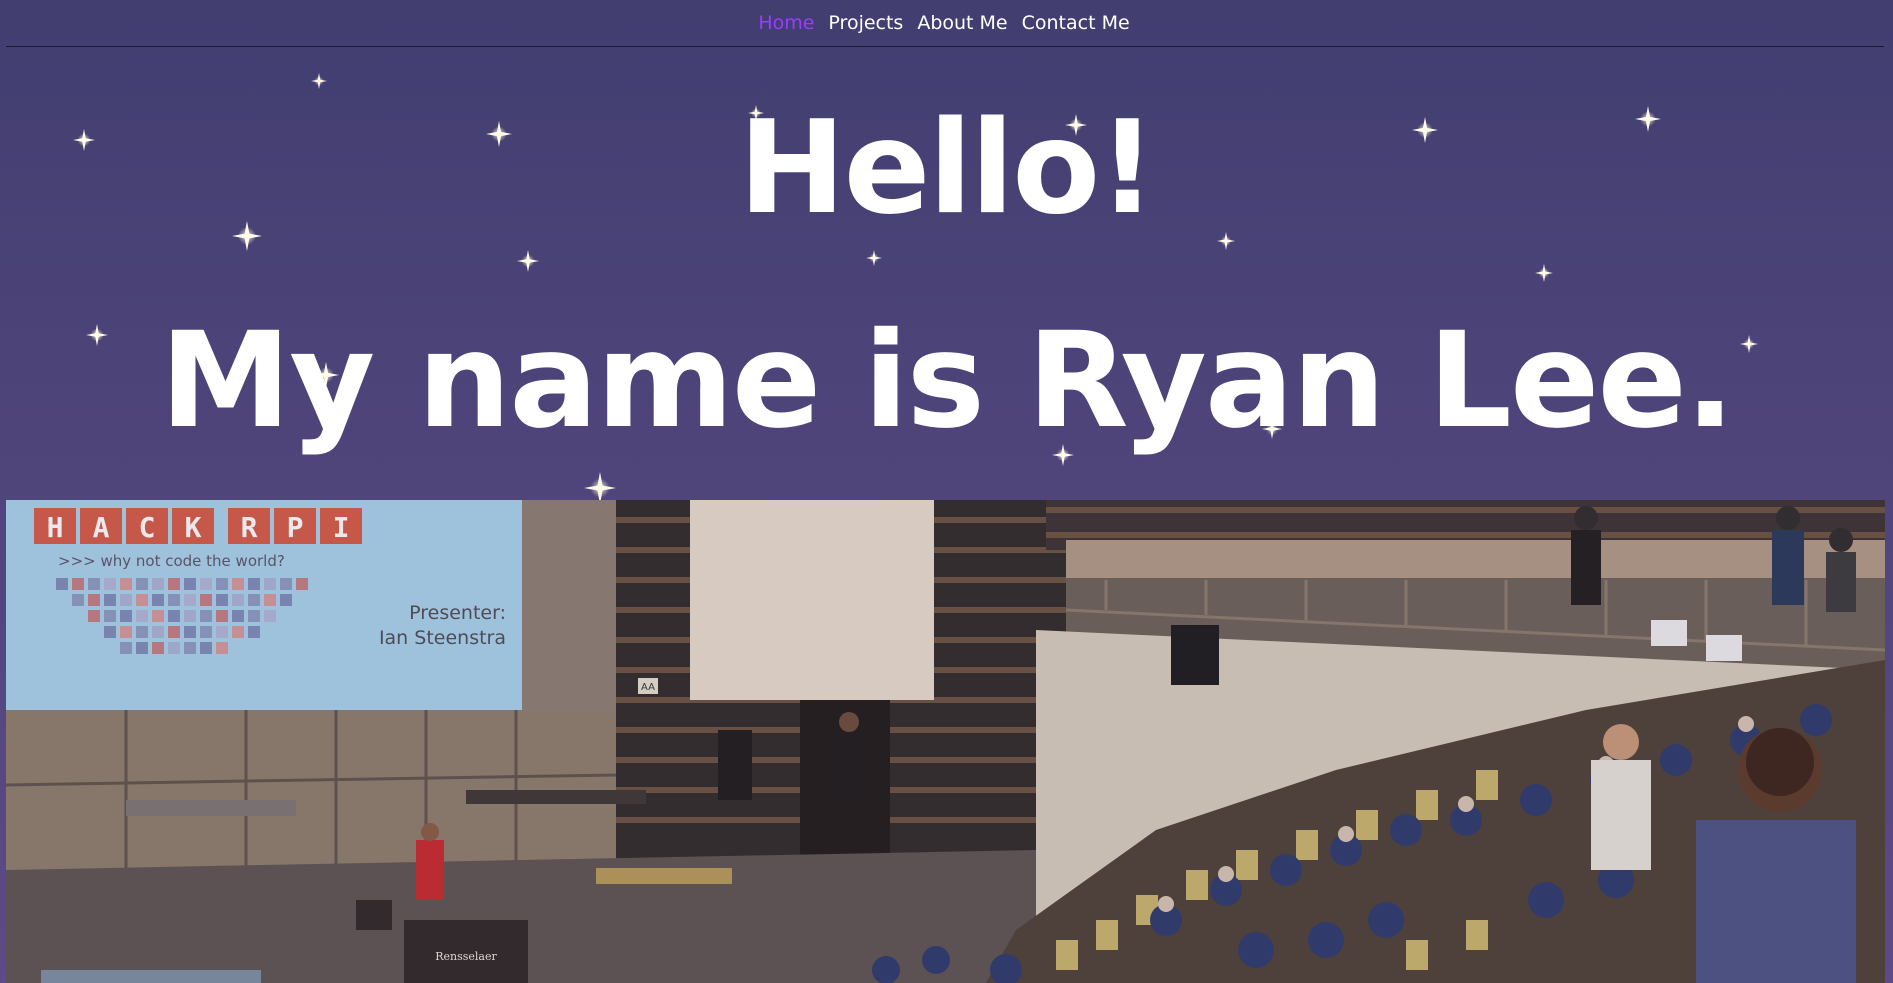 This screenshot has height=983, width=1893. What do you see at coordinates (947, 381) in the screenshot?
I see `hero-intro-heading: My name is Ryan Lee.` at bounding box center [947, 381].